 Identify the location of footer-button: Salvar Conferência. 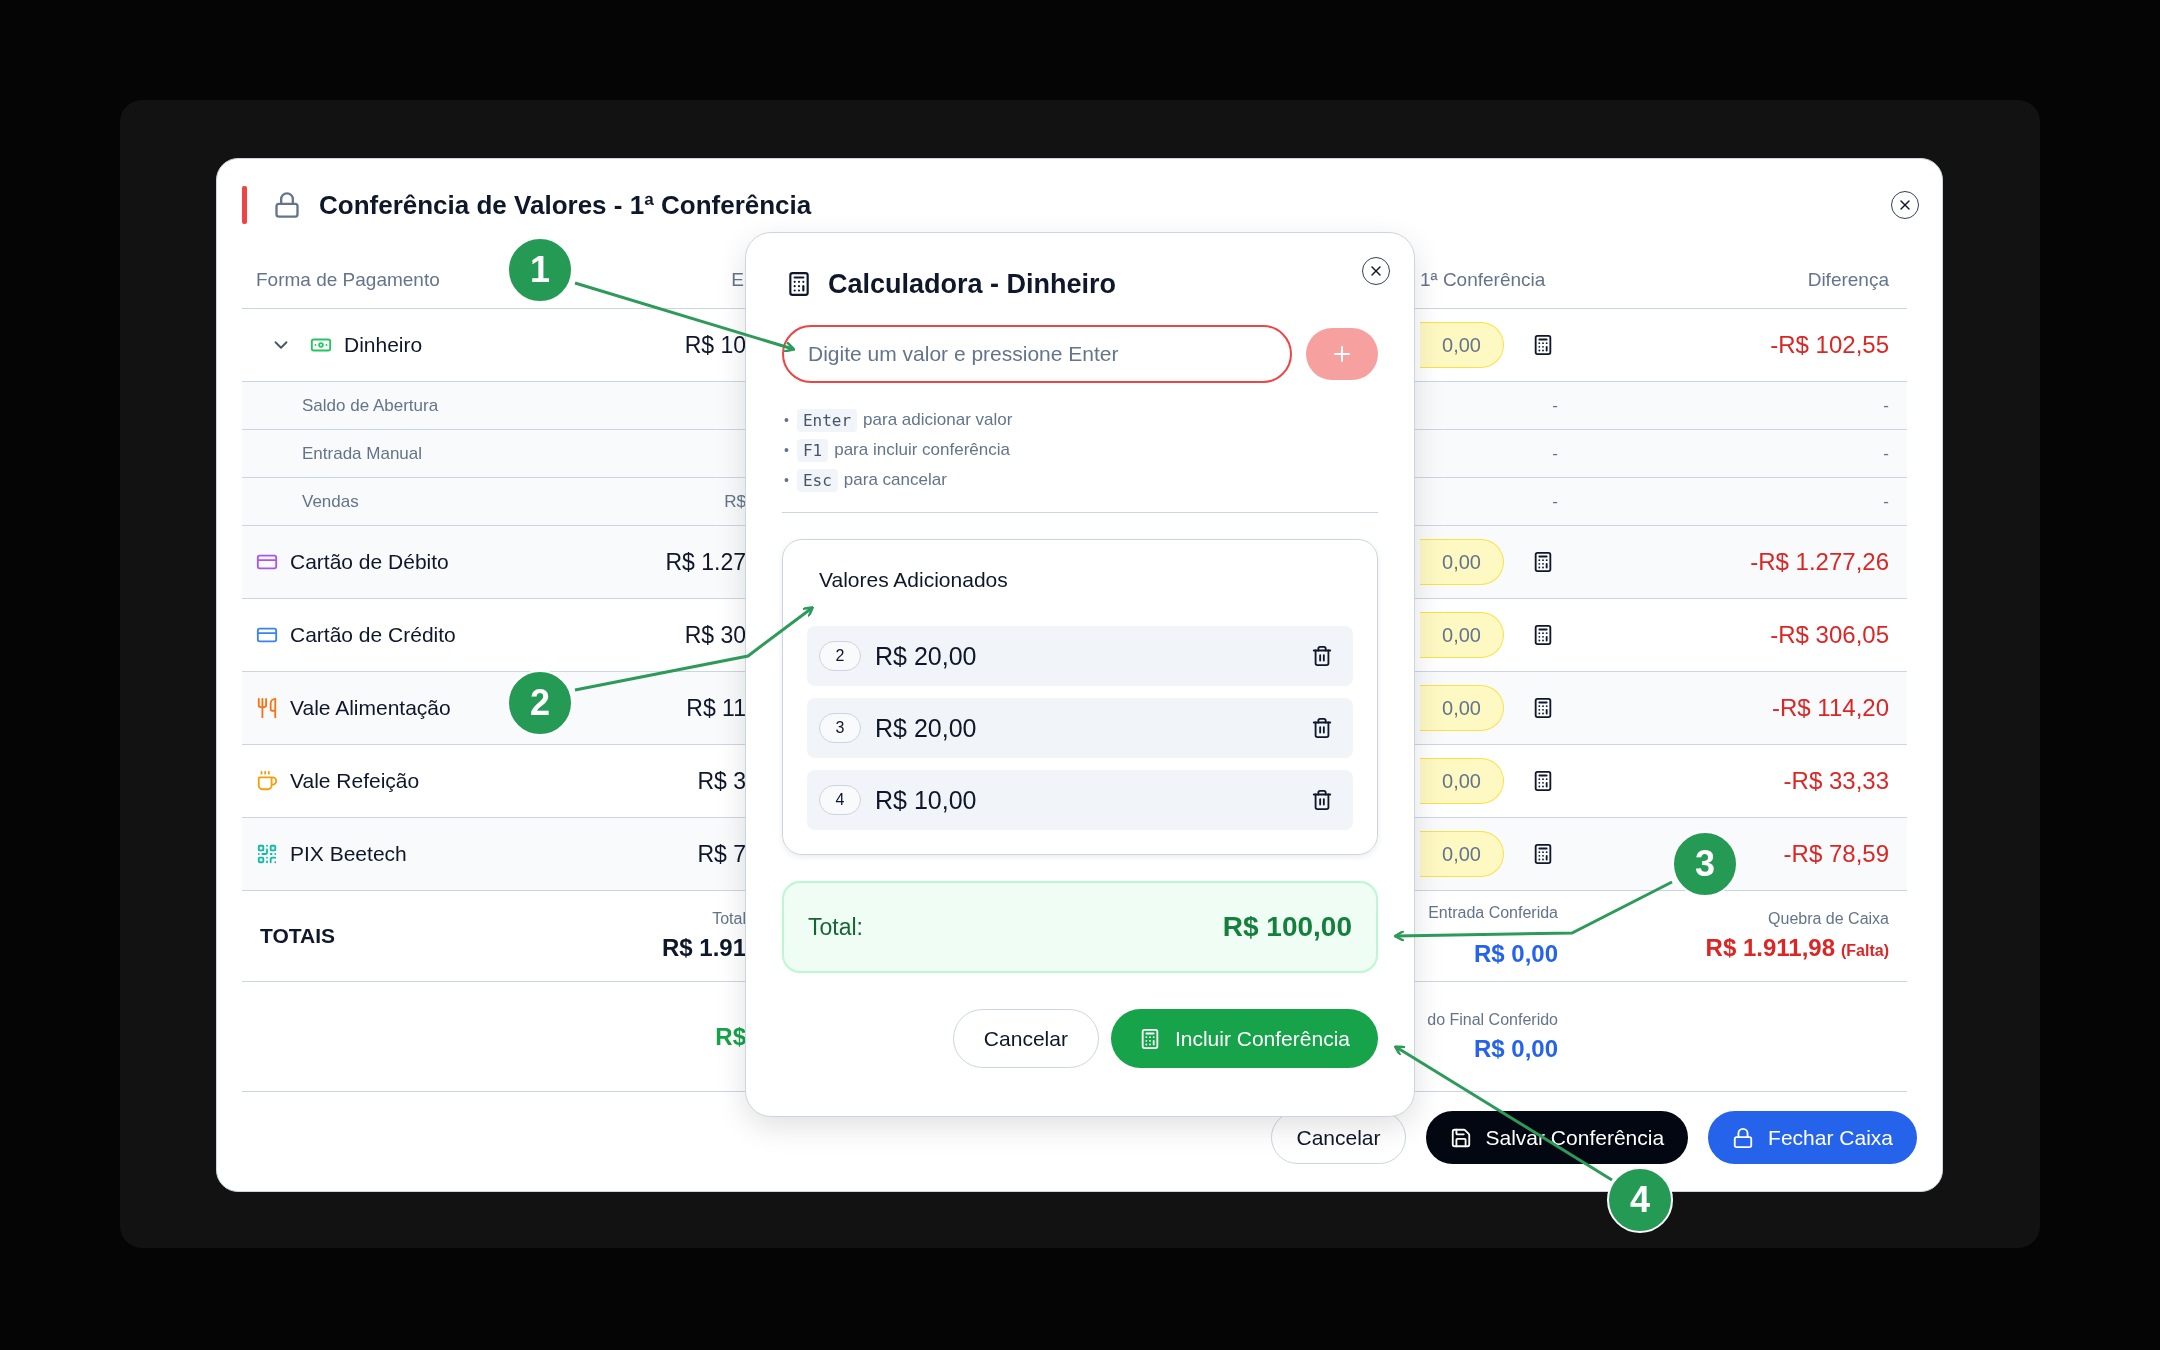
(1557, 1137).